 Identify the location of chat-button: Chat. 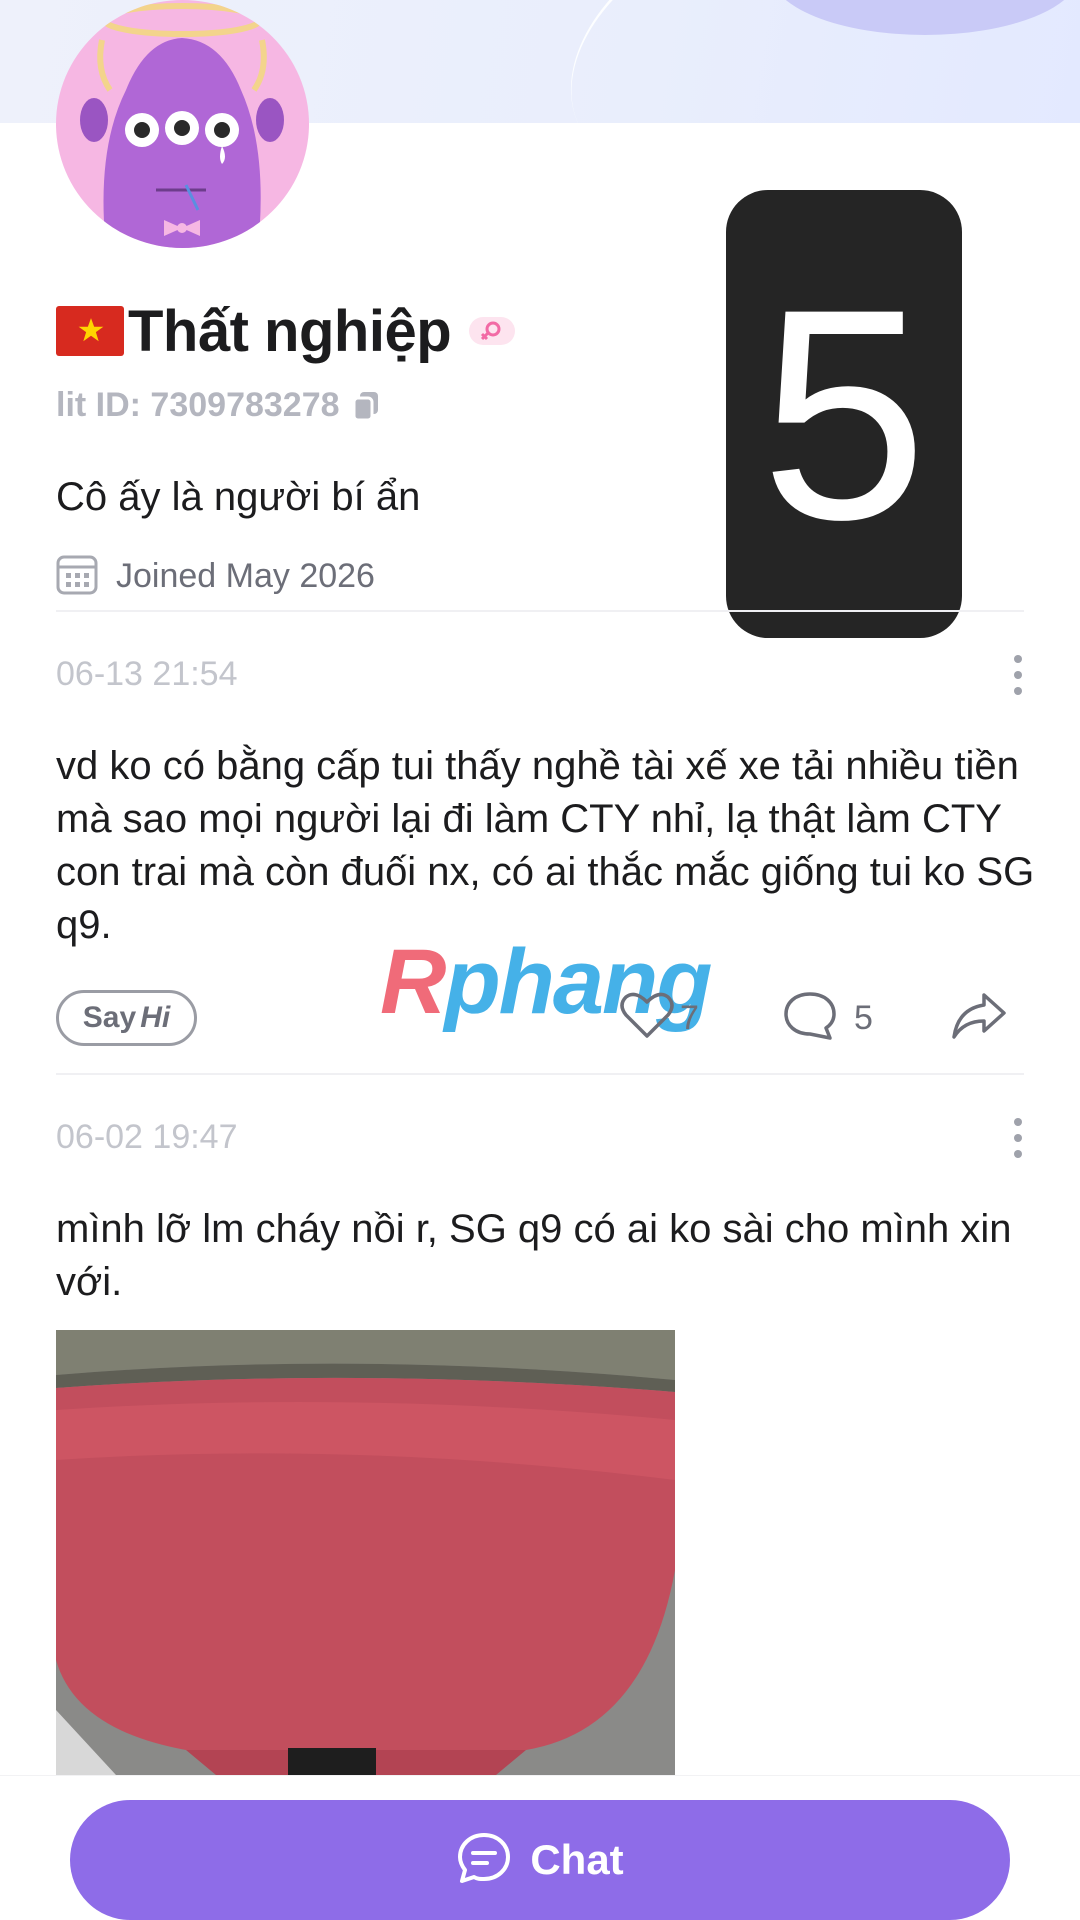
(540, 1860).